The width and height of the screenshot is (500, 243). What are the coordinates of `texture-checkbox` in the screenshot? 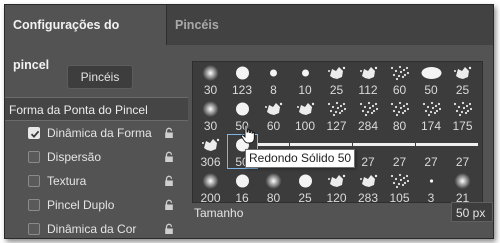 It's located at (34, 181).